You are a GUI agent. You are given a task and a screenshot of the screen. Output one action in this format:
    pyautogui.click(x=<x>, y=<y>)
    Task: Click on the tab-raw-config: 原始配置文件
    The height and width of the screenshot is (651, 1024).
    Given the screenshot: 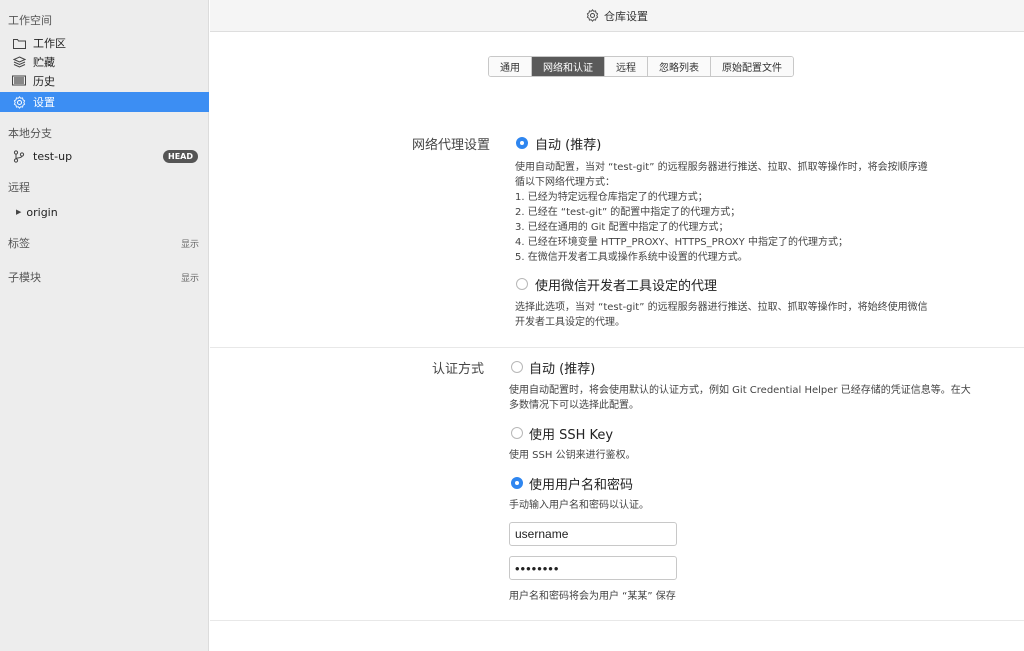 What is the action you would take?
    pyautogui.click(x=752, y=66)
    